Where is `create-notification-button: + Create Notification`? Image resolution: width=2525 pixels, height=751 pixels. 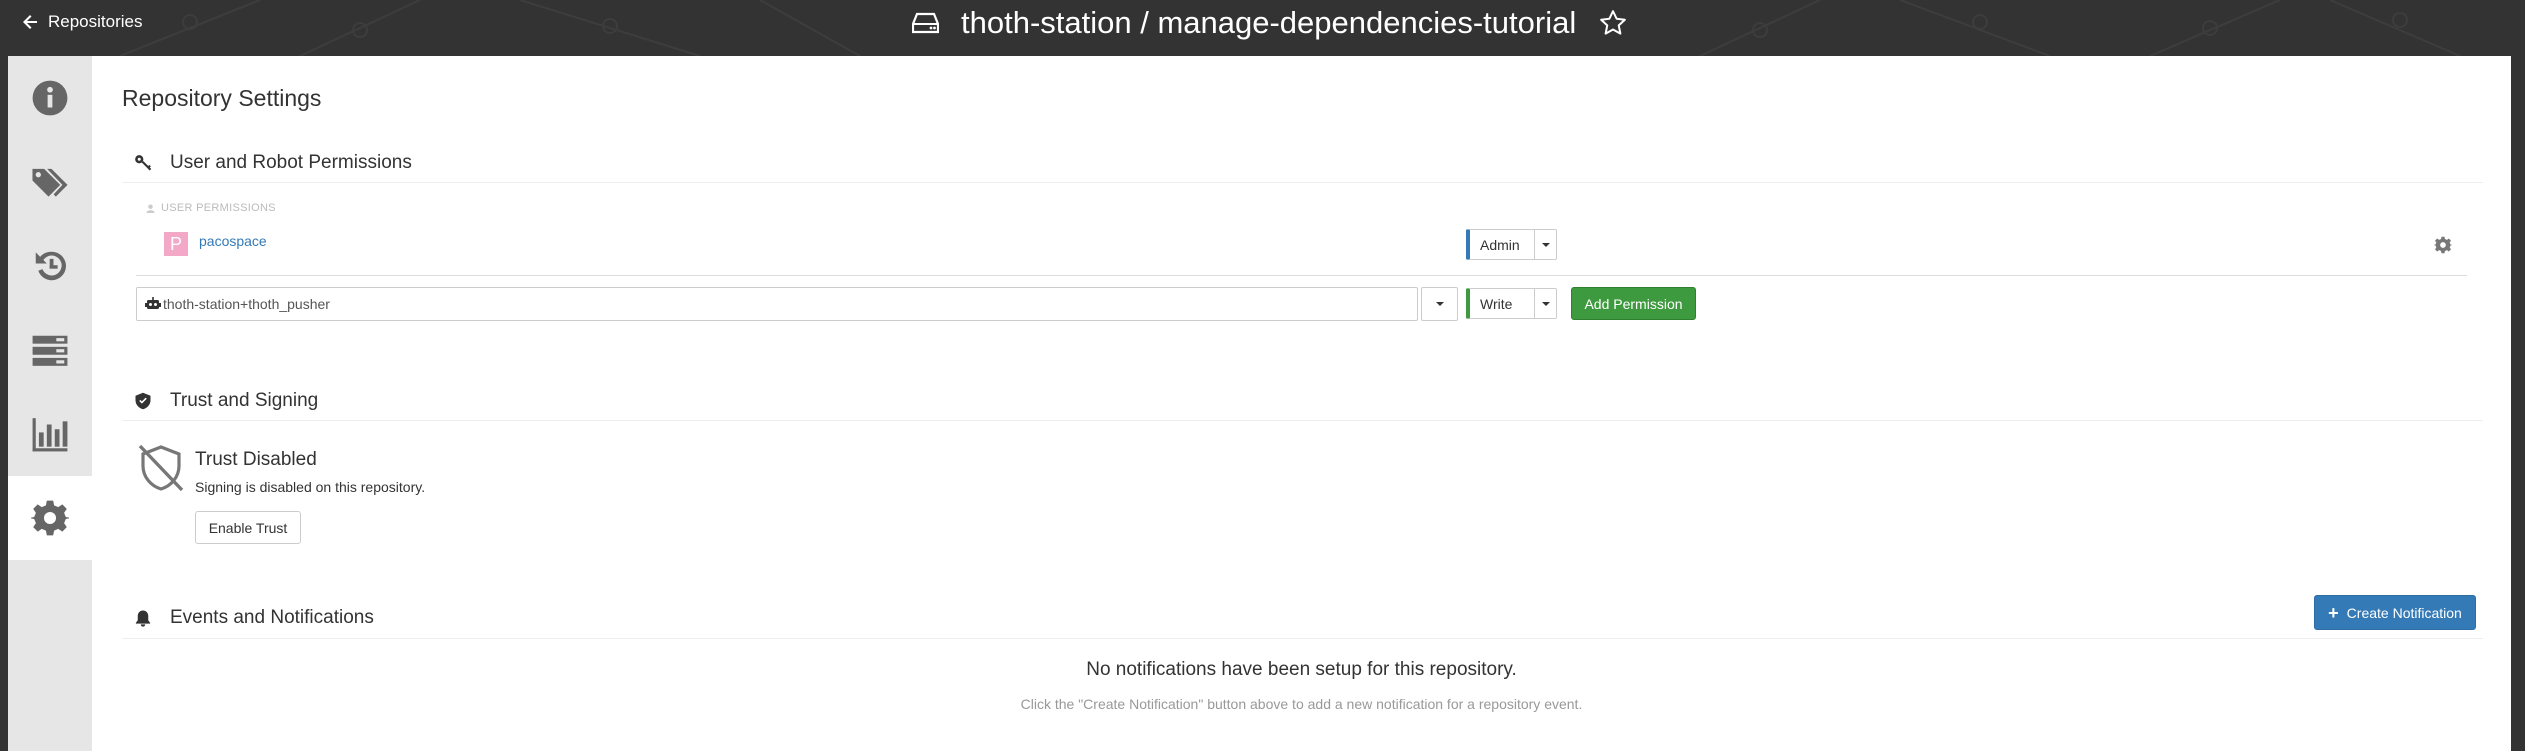 create-notification-button: + Create Notification is located at coordinates (2395, 612).